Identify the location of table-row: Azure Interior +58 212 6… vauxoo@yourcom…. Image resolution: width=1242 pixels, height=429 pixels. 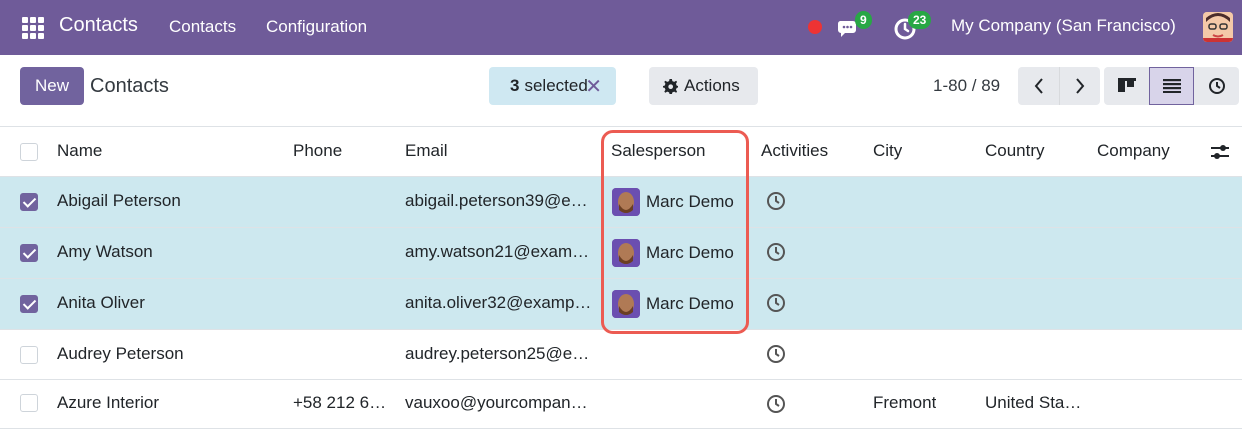
(621, 404).